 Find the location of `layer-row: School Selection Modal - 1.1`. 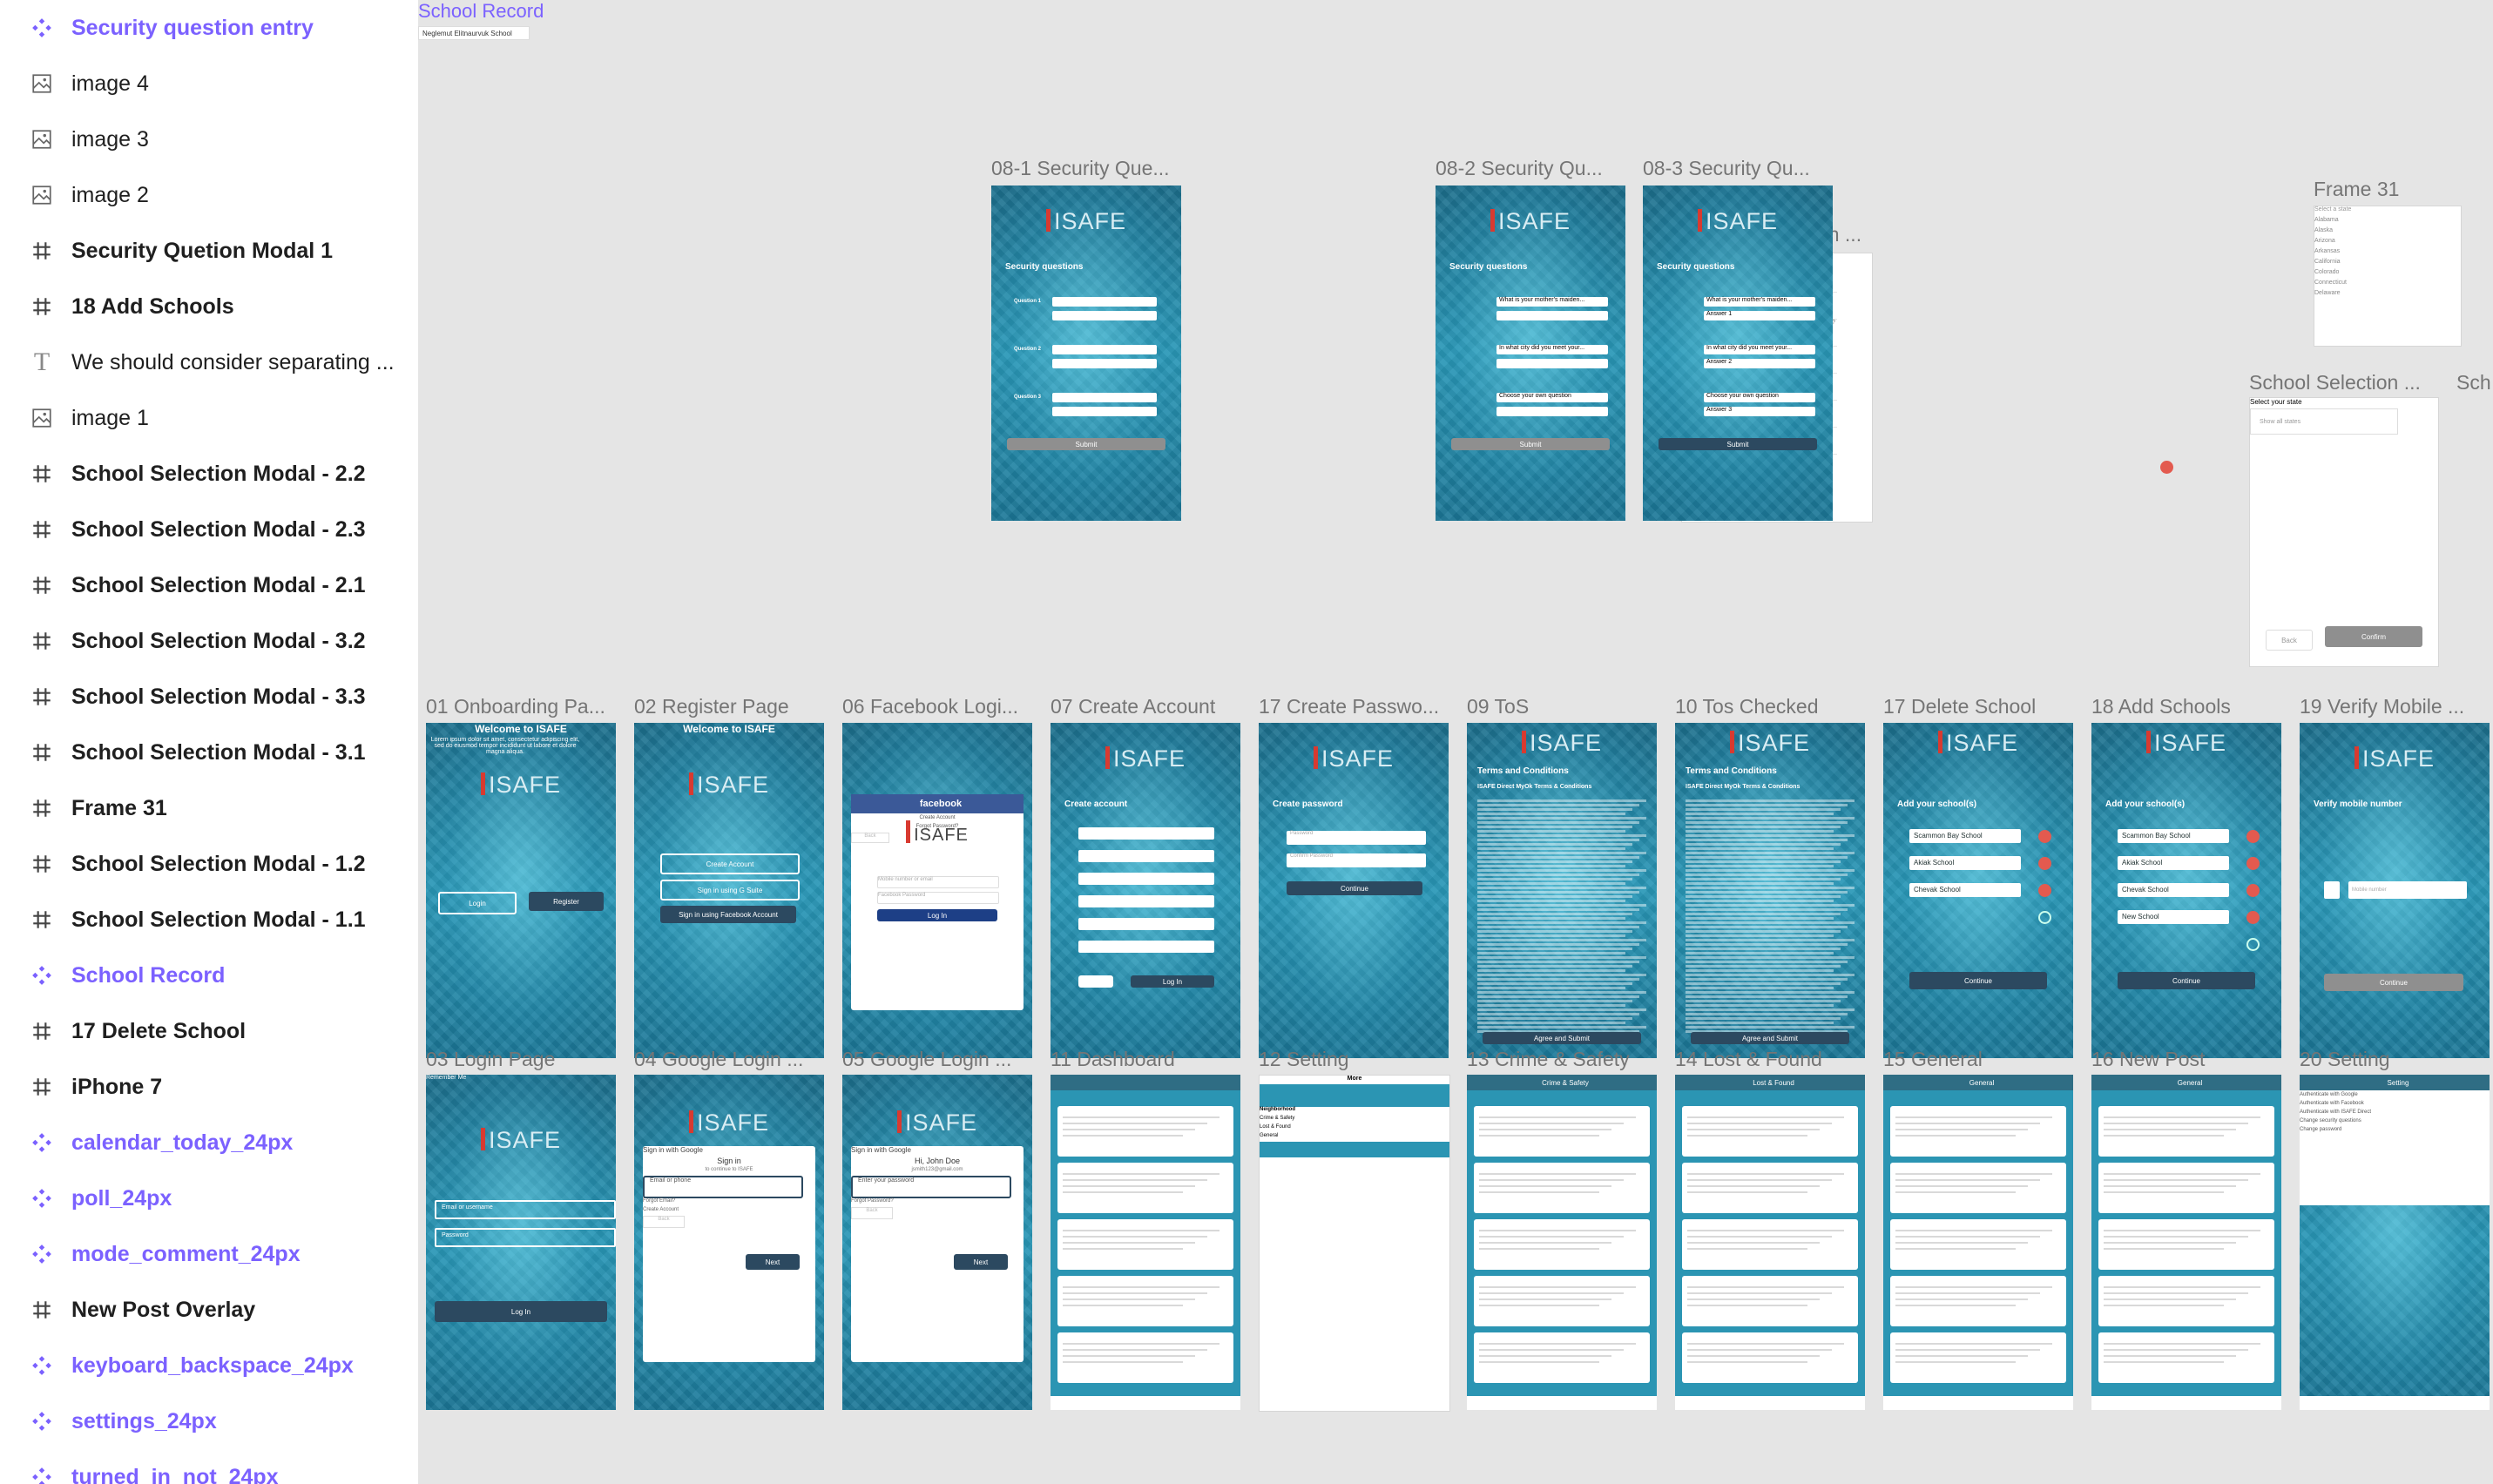

layer-row: School Selection Modal - 1.1 is located at coordinates (209, 920).